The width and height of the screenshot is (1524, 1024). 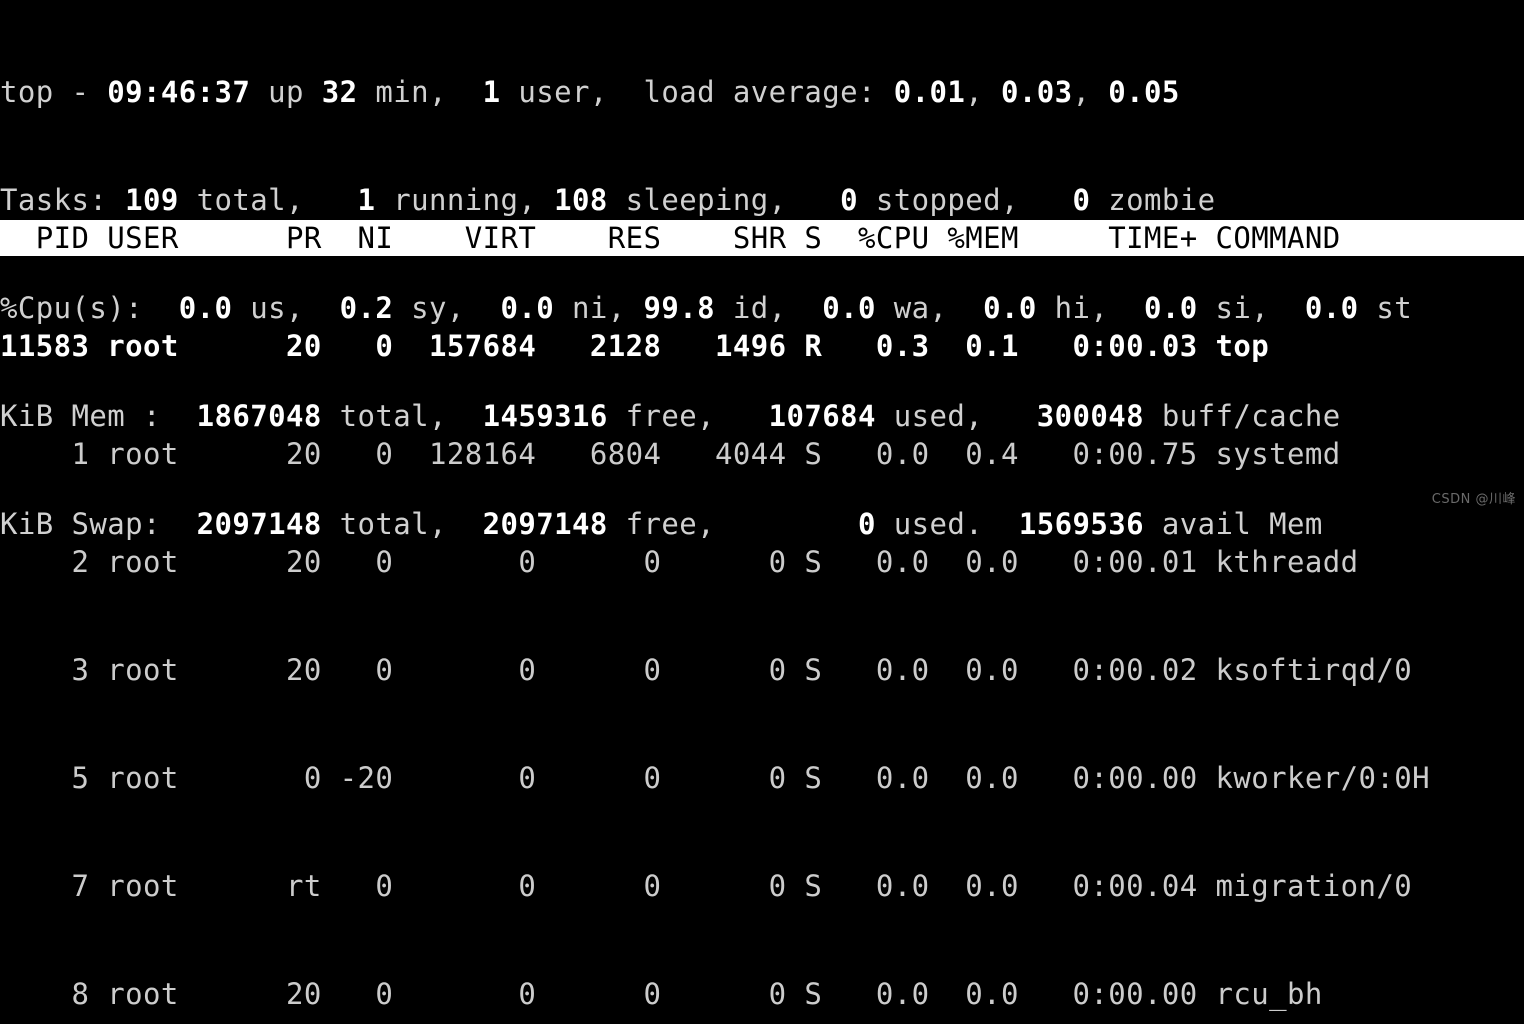 What do you see at coordinates (1037, 92) in the screenshot?
I see `numeric-value: 0.03` at bounding box center [1037, 92].